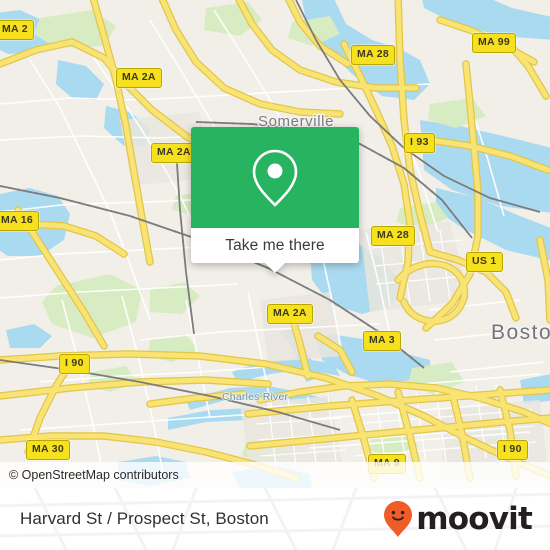  I want to click on map-pin-icon, so click(275, 178).